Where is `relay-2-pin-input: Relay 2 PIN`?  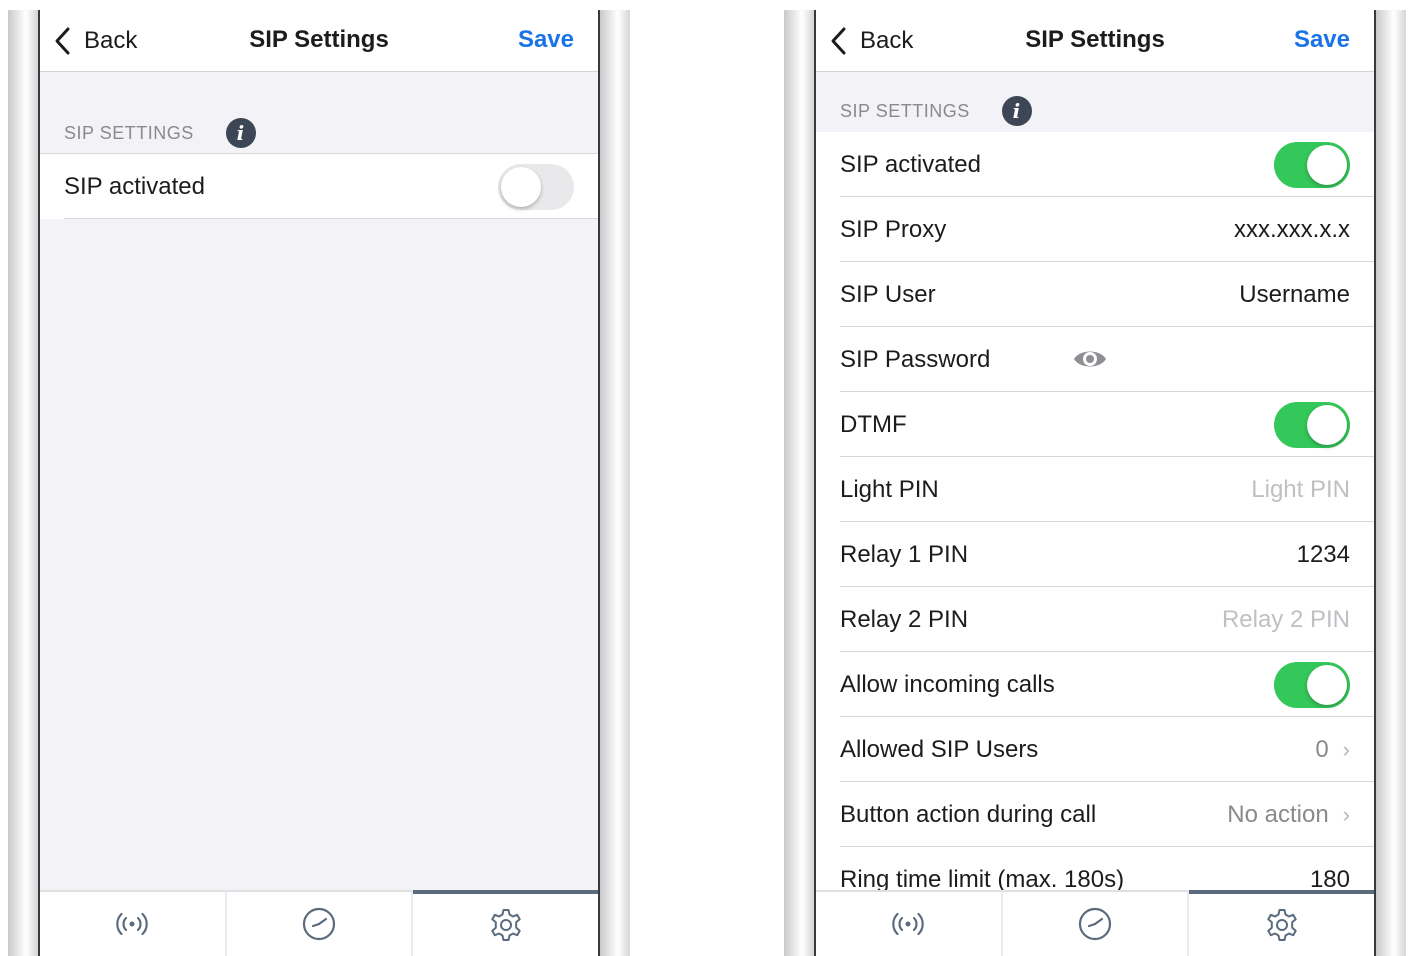
relay-2-pin-input: Relay 2 PIN is located at coordinates (1286, 620).